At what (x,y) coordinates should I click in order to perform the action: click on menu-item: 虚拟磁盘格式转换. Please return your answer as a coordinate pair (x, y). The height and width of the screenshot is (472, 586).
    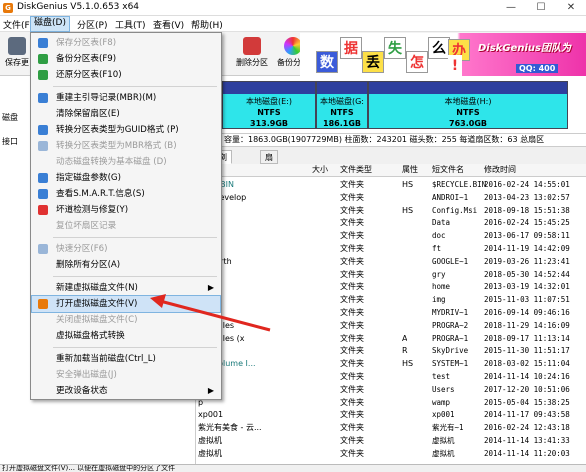
    Looking at the image, I should click on (126, 336).